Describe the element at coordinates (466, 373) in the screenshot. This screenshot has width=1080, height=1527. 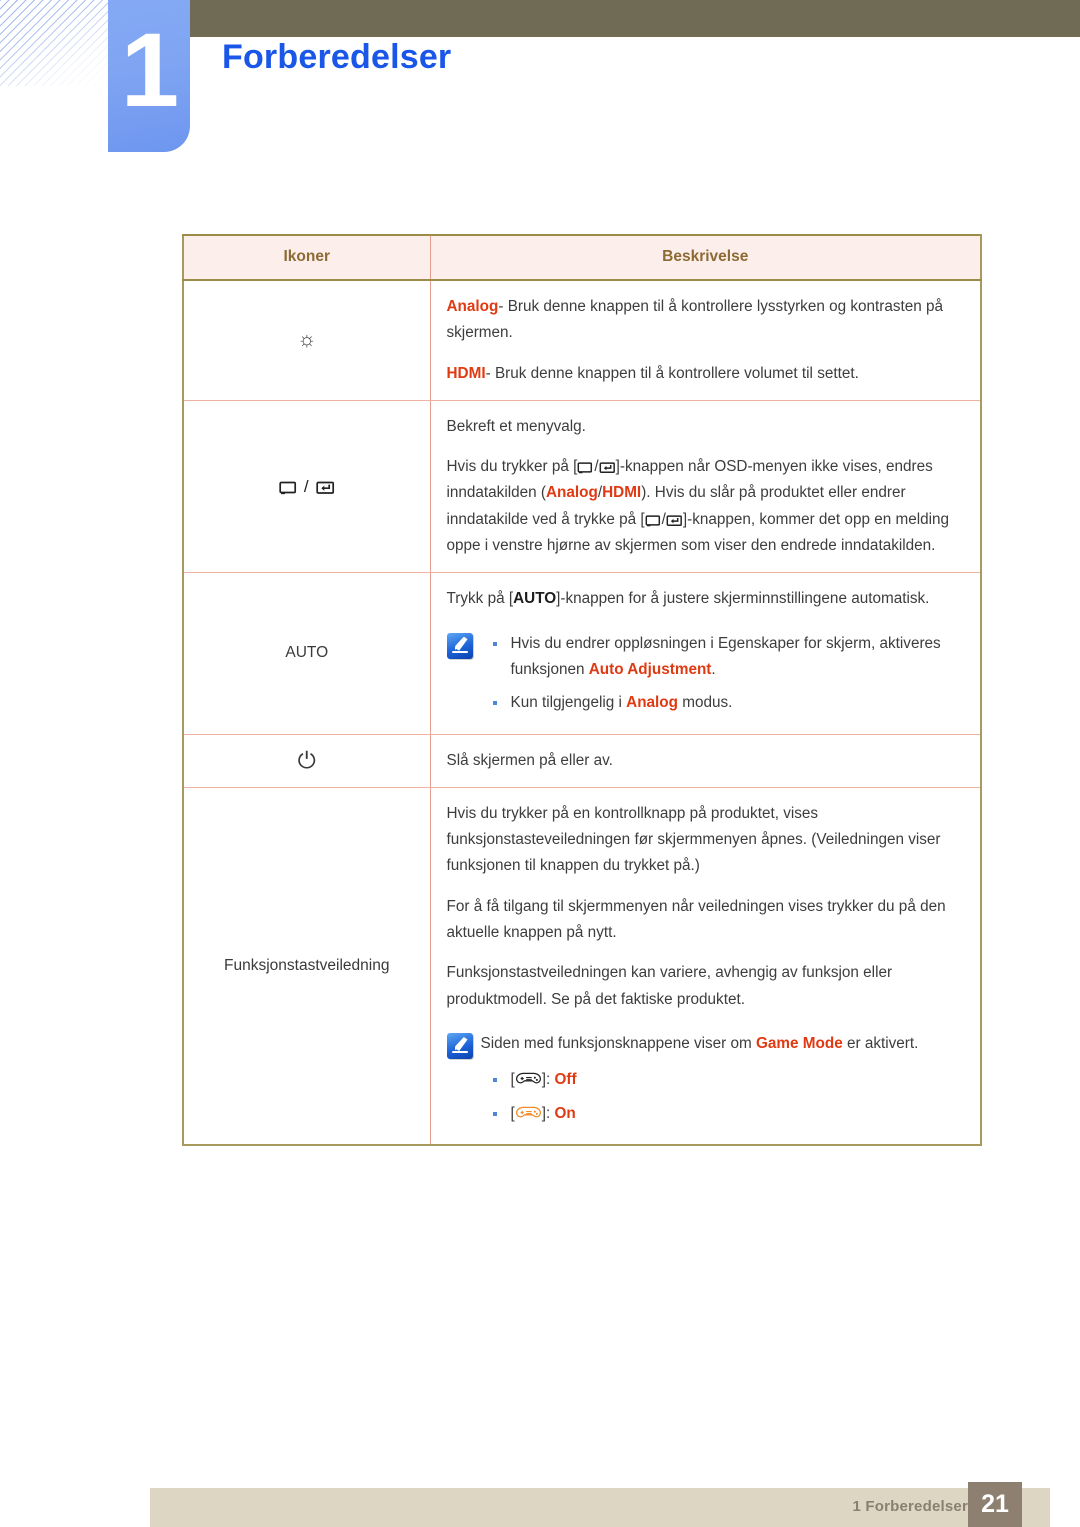
I see `keyword-hdmi: HDMI` at that location.